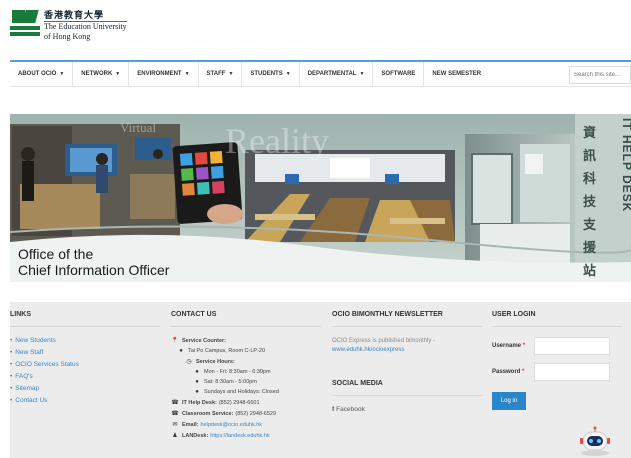 The height and width of the screenshot is (458, 631). Describe the element at coordinates (215, 361) in the screenshot. I see `service-hours-label: Service Hours:` at that location.